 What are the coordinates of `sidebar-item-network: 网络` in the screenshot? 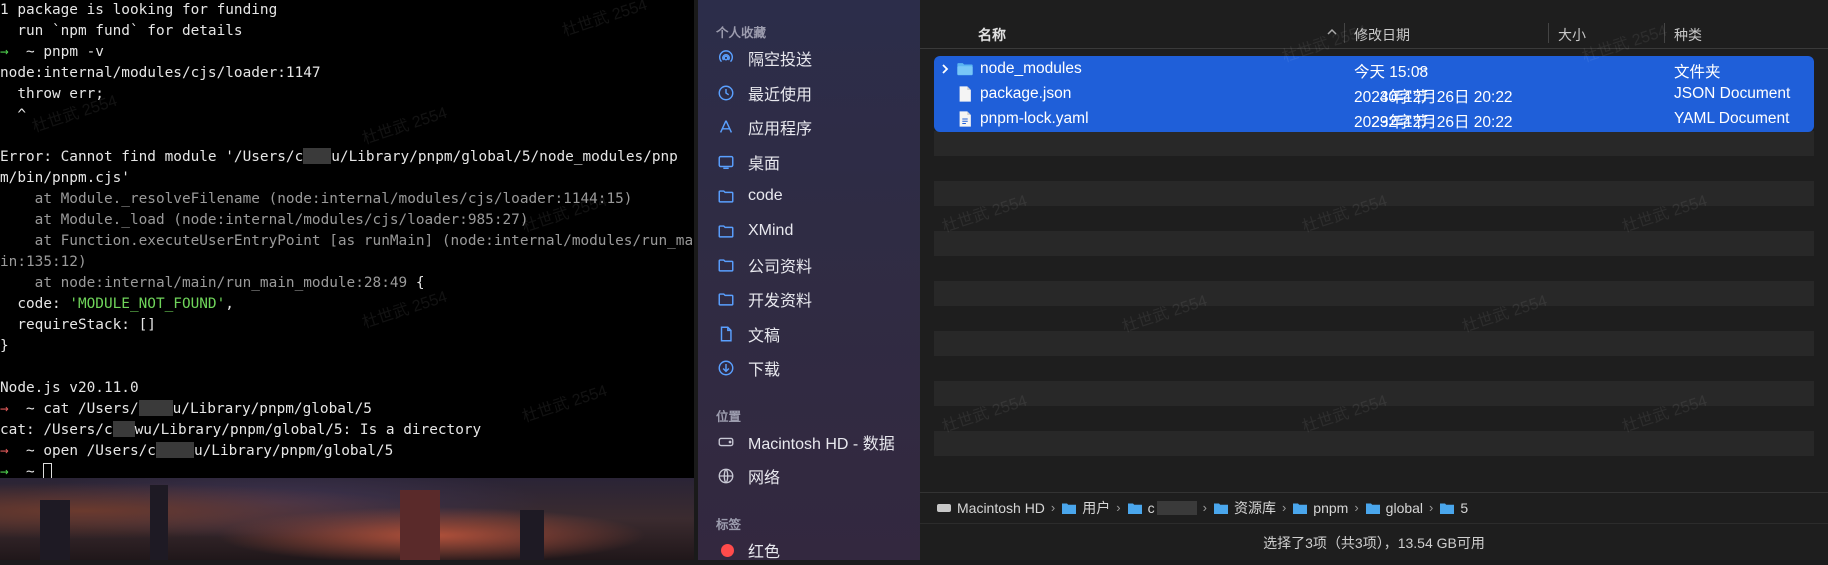 It's located at (816, 476).